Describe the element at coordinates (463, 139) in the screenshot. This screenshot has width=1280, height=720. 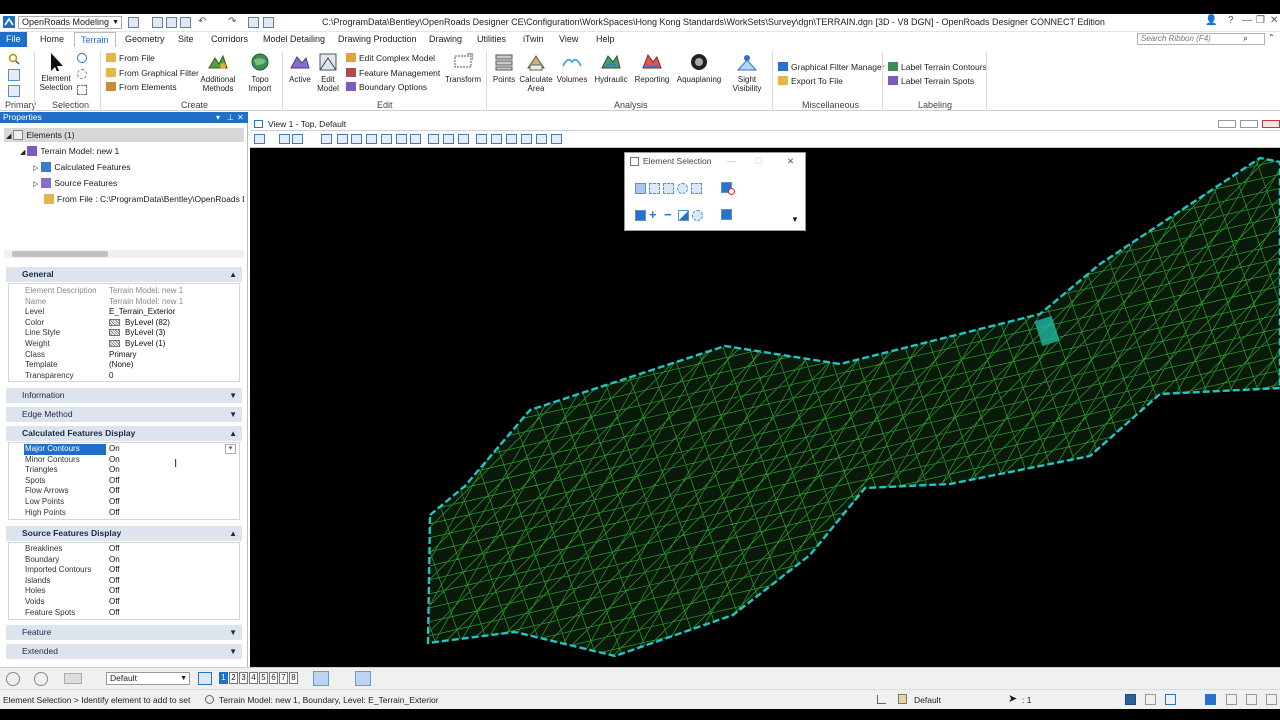
I see `copy-view-icon` at that location.